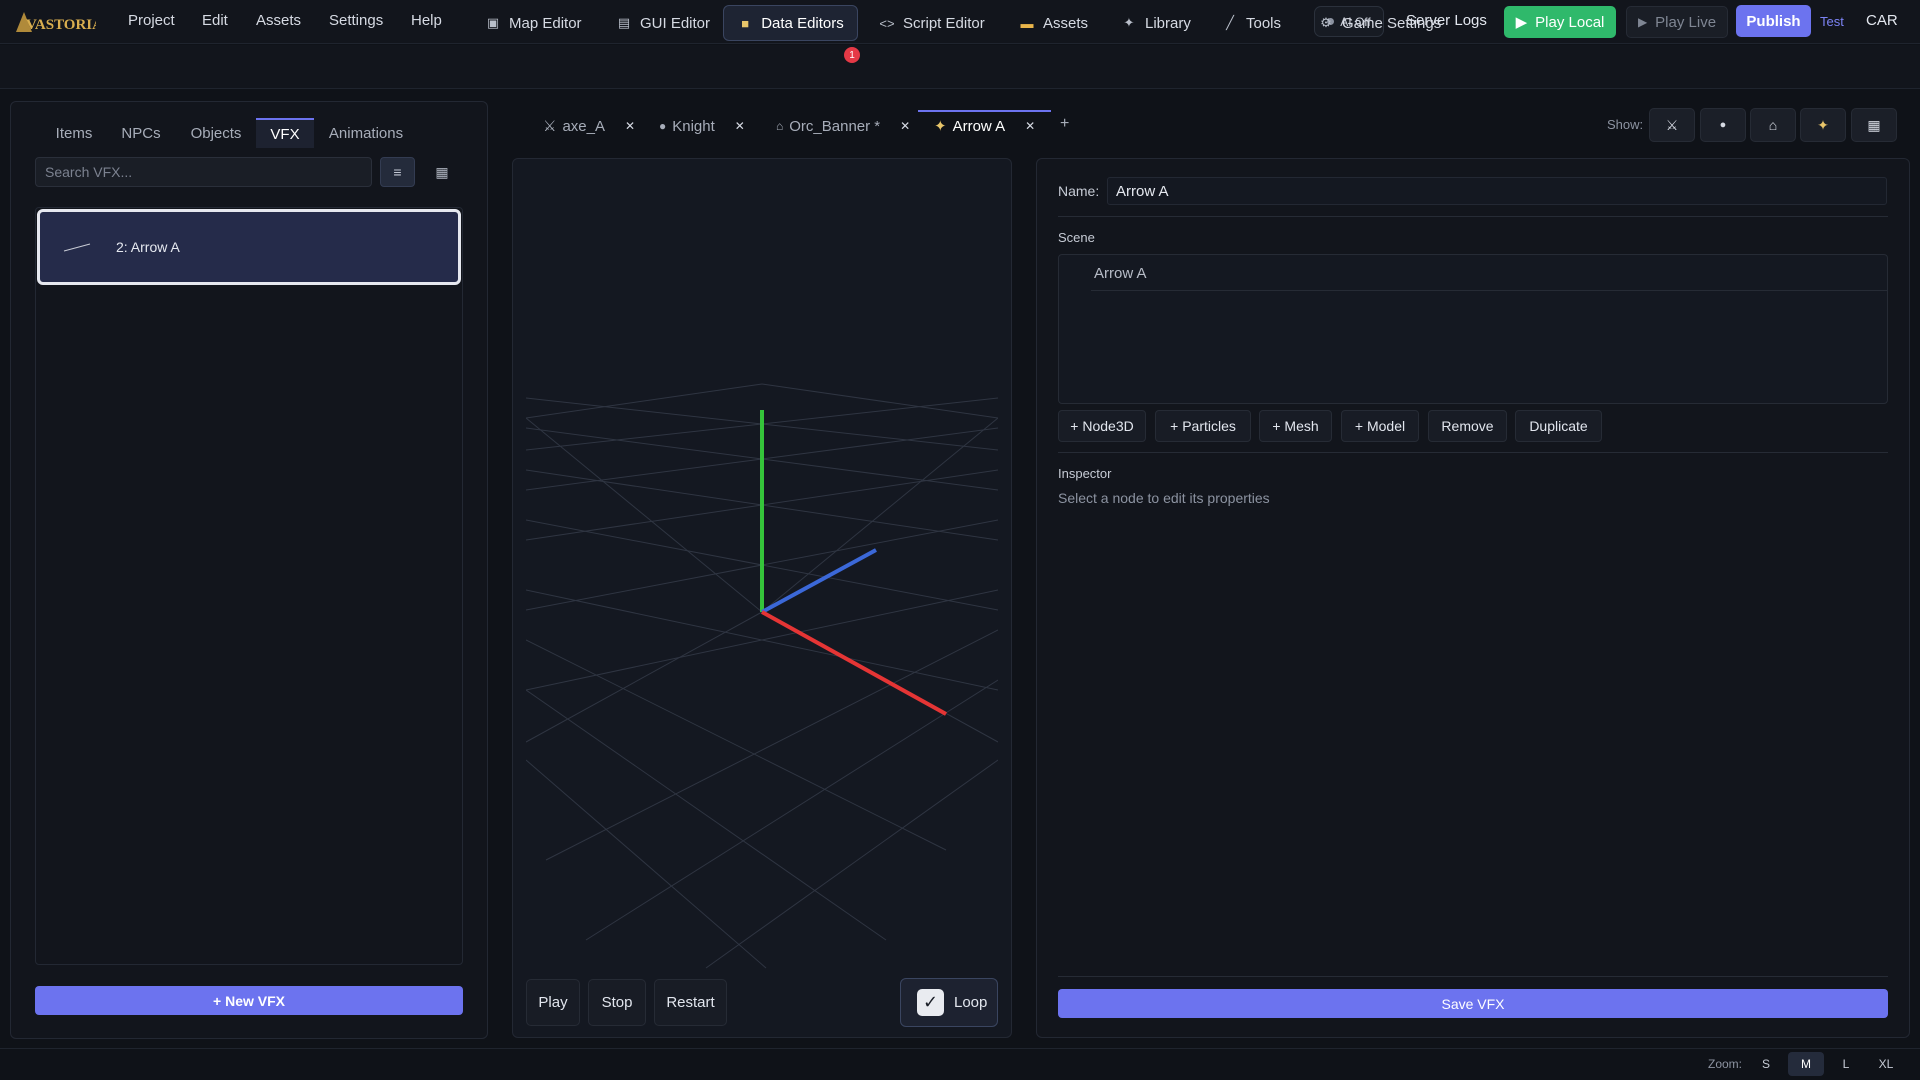  What do you see at coordinates (1120, 273) in the screenshot?
I see `scene-node-item: Arrow A` at bounding box center [1120, 273].